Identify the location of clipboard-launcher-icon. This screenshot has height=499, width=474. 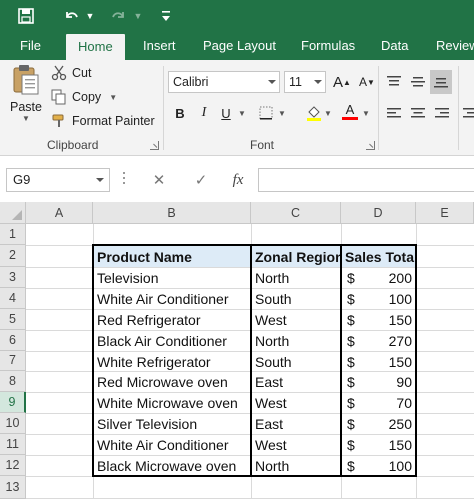
(154, 145).